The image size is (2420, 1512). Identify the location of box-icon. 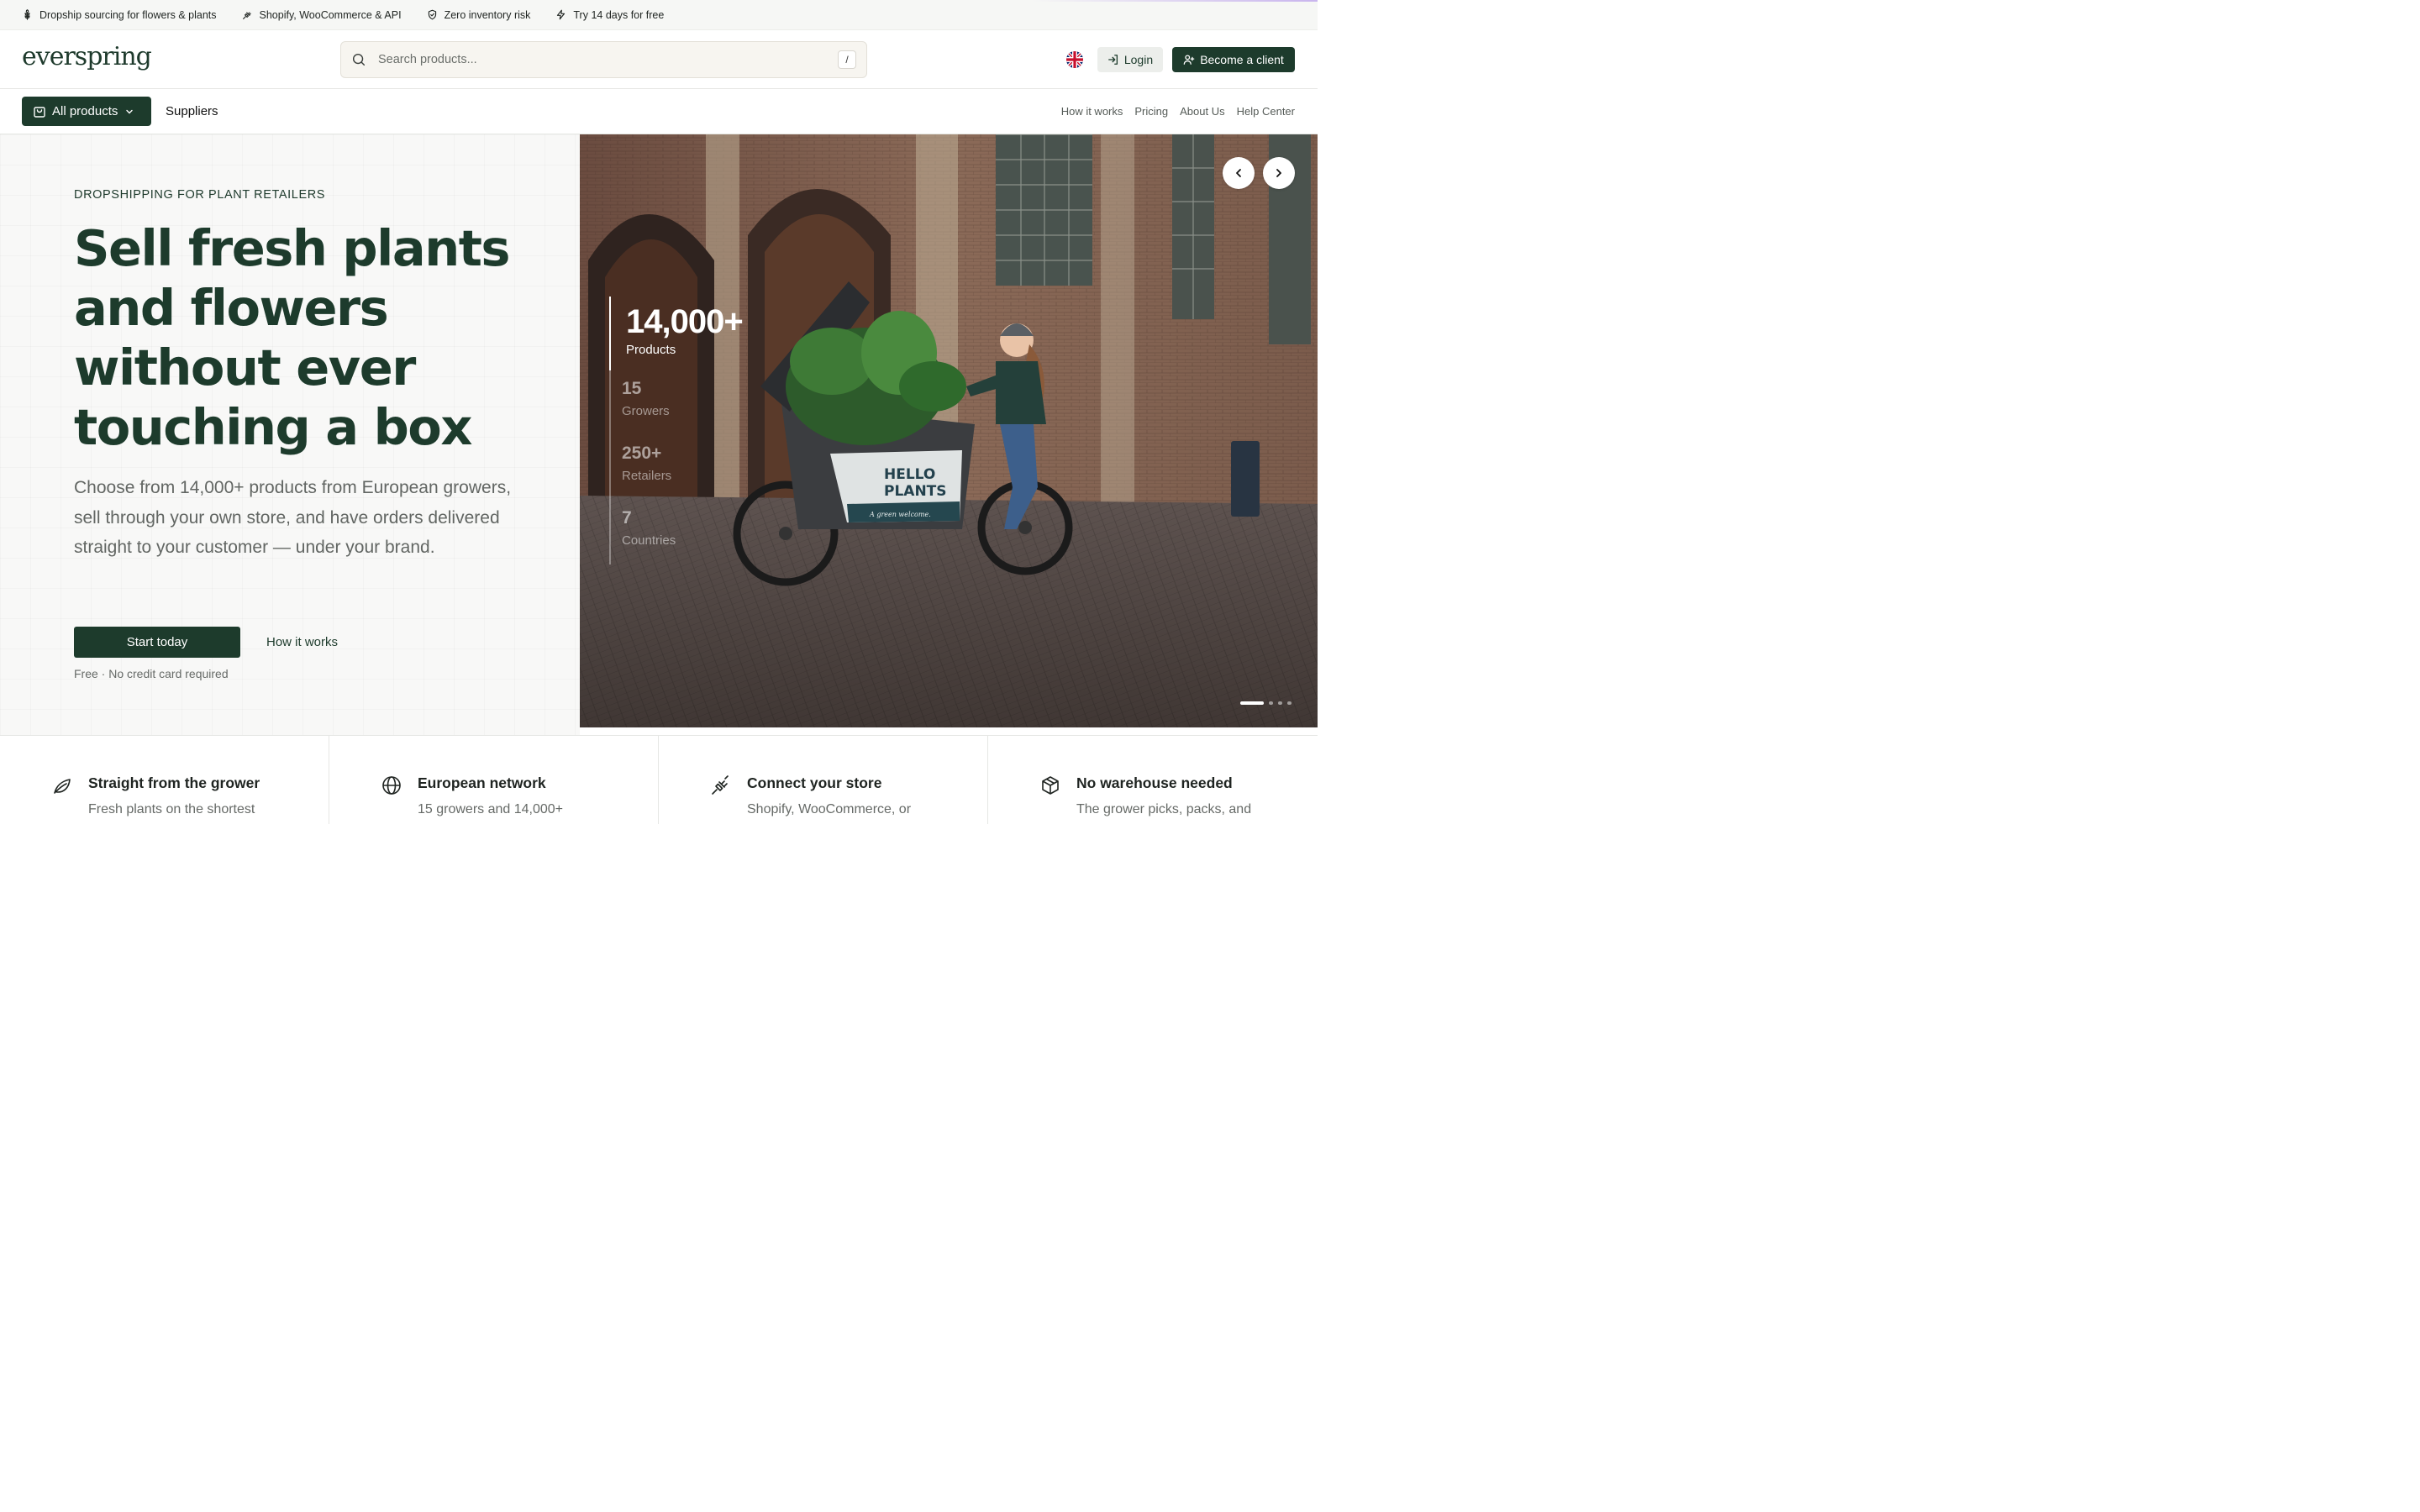
(1050, 785).